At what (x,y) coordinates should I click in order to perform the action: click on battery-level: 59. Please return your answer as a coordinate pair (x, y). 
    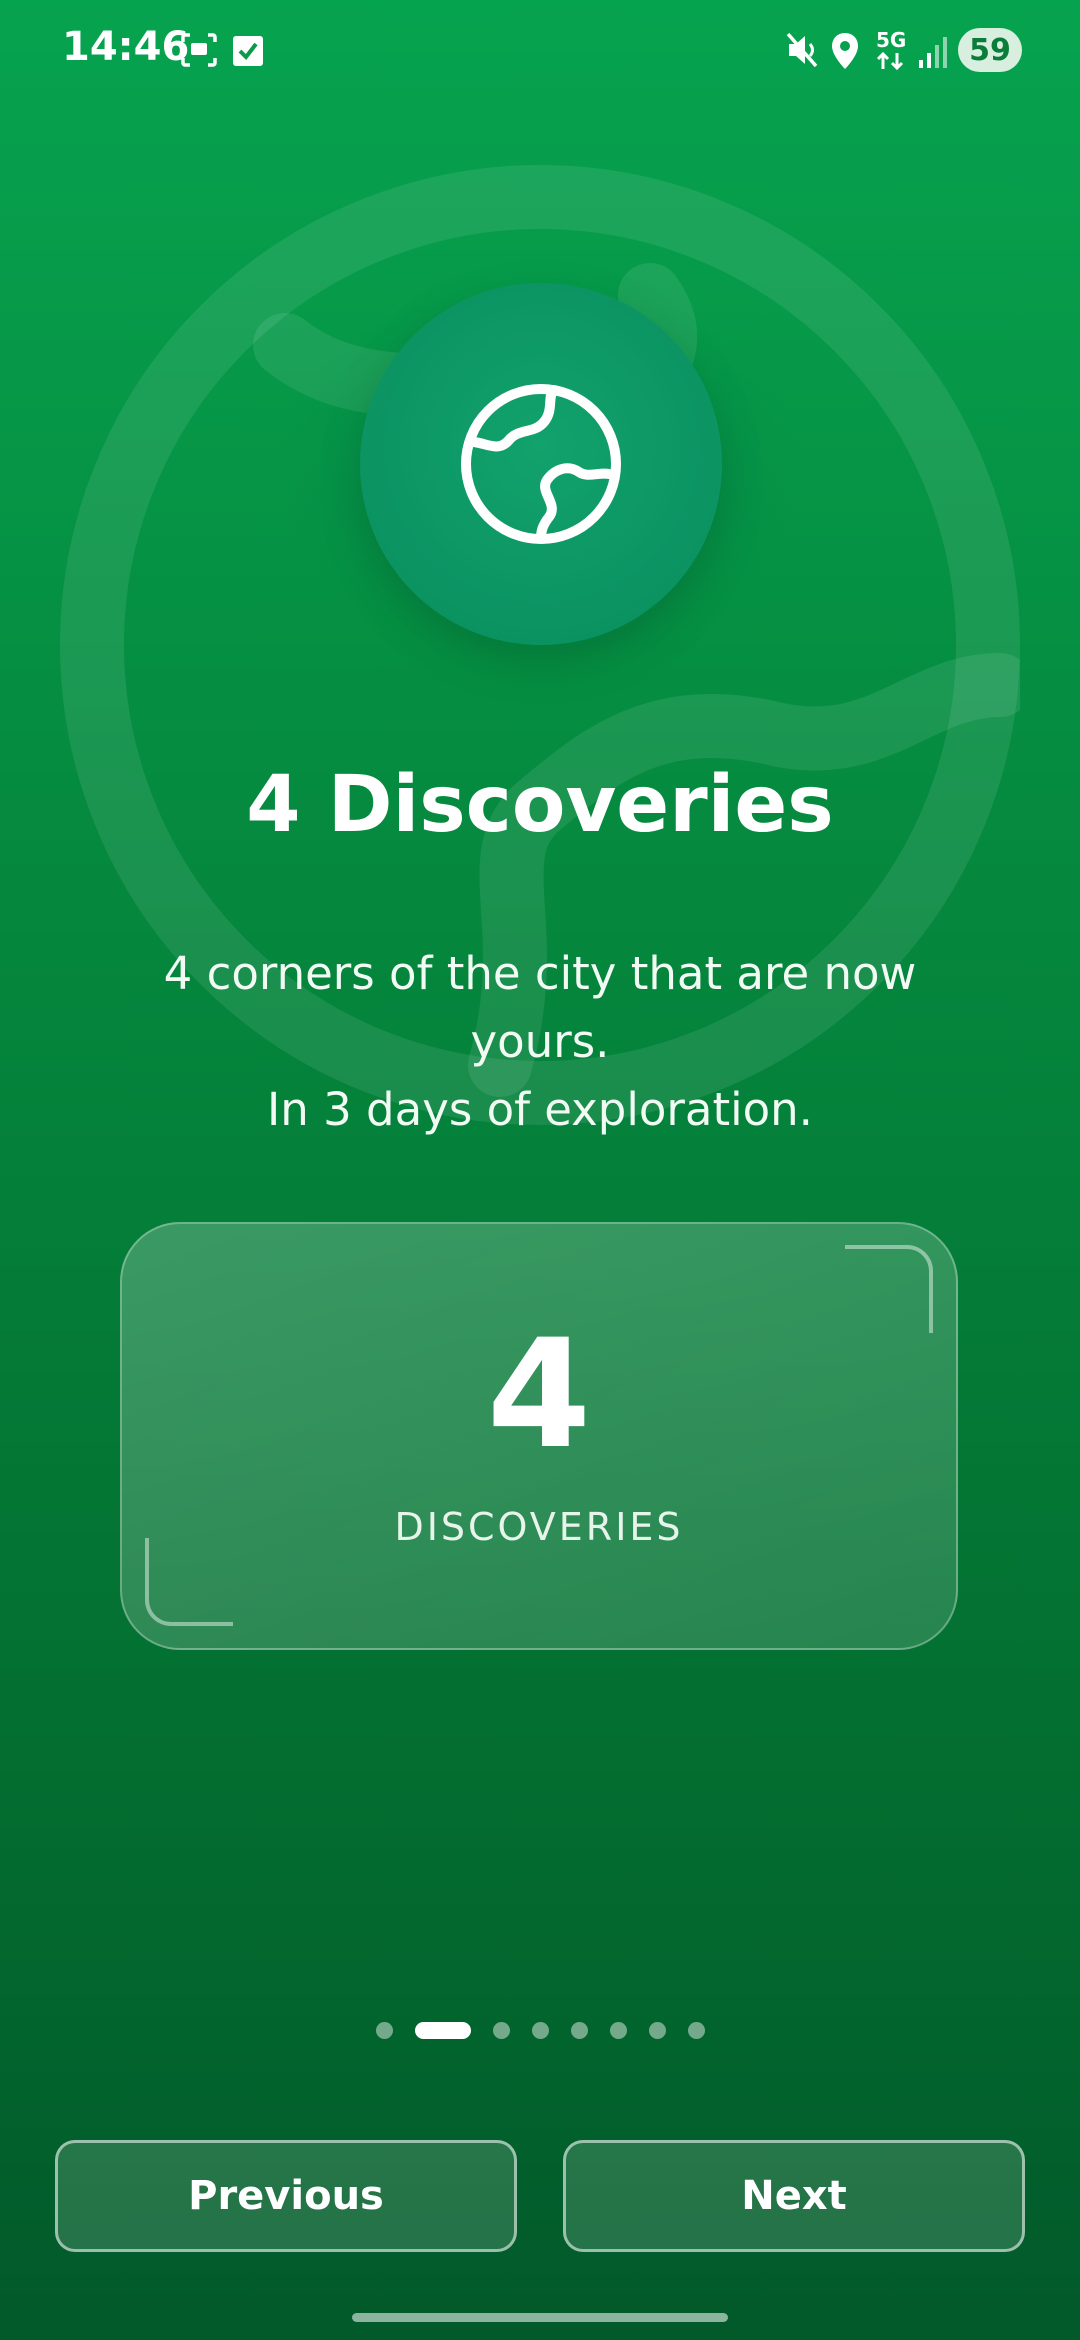
    Looking at the image, I should click on (990, 50).